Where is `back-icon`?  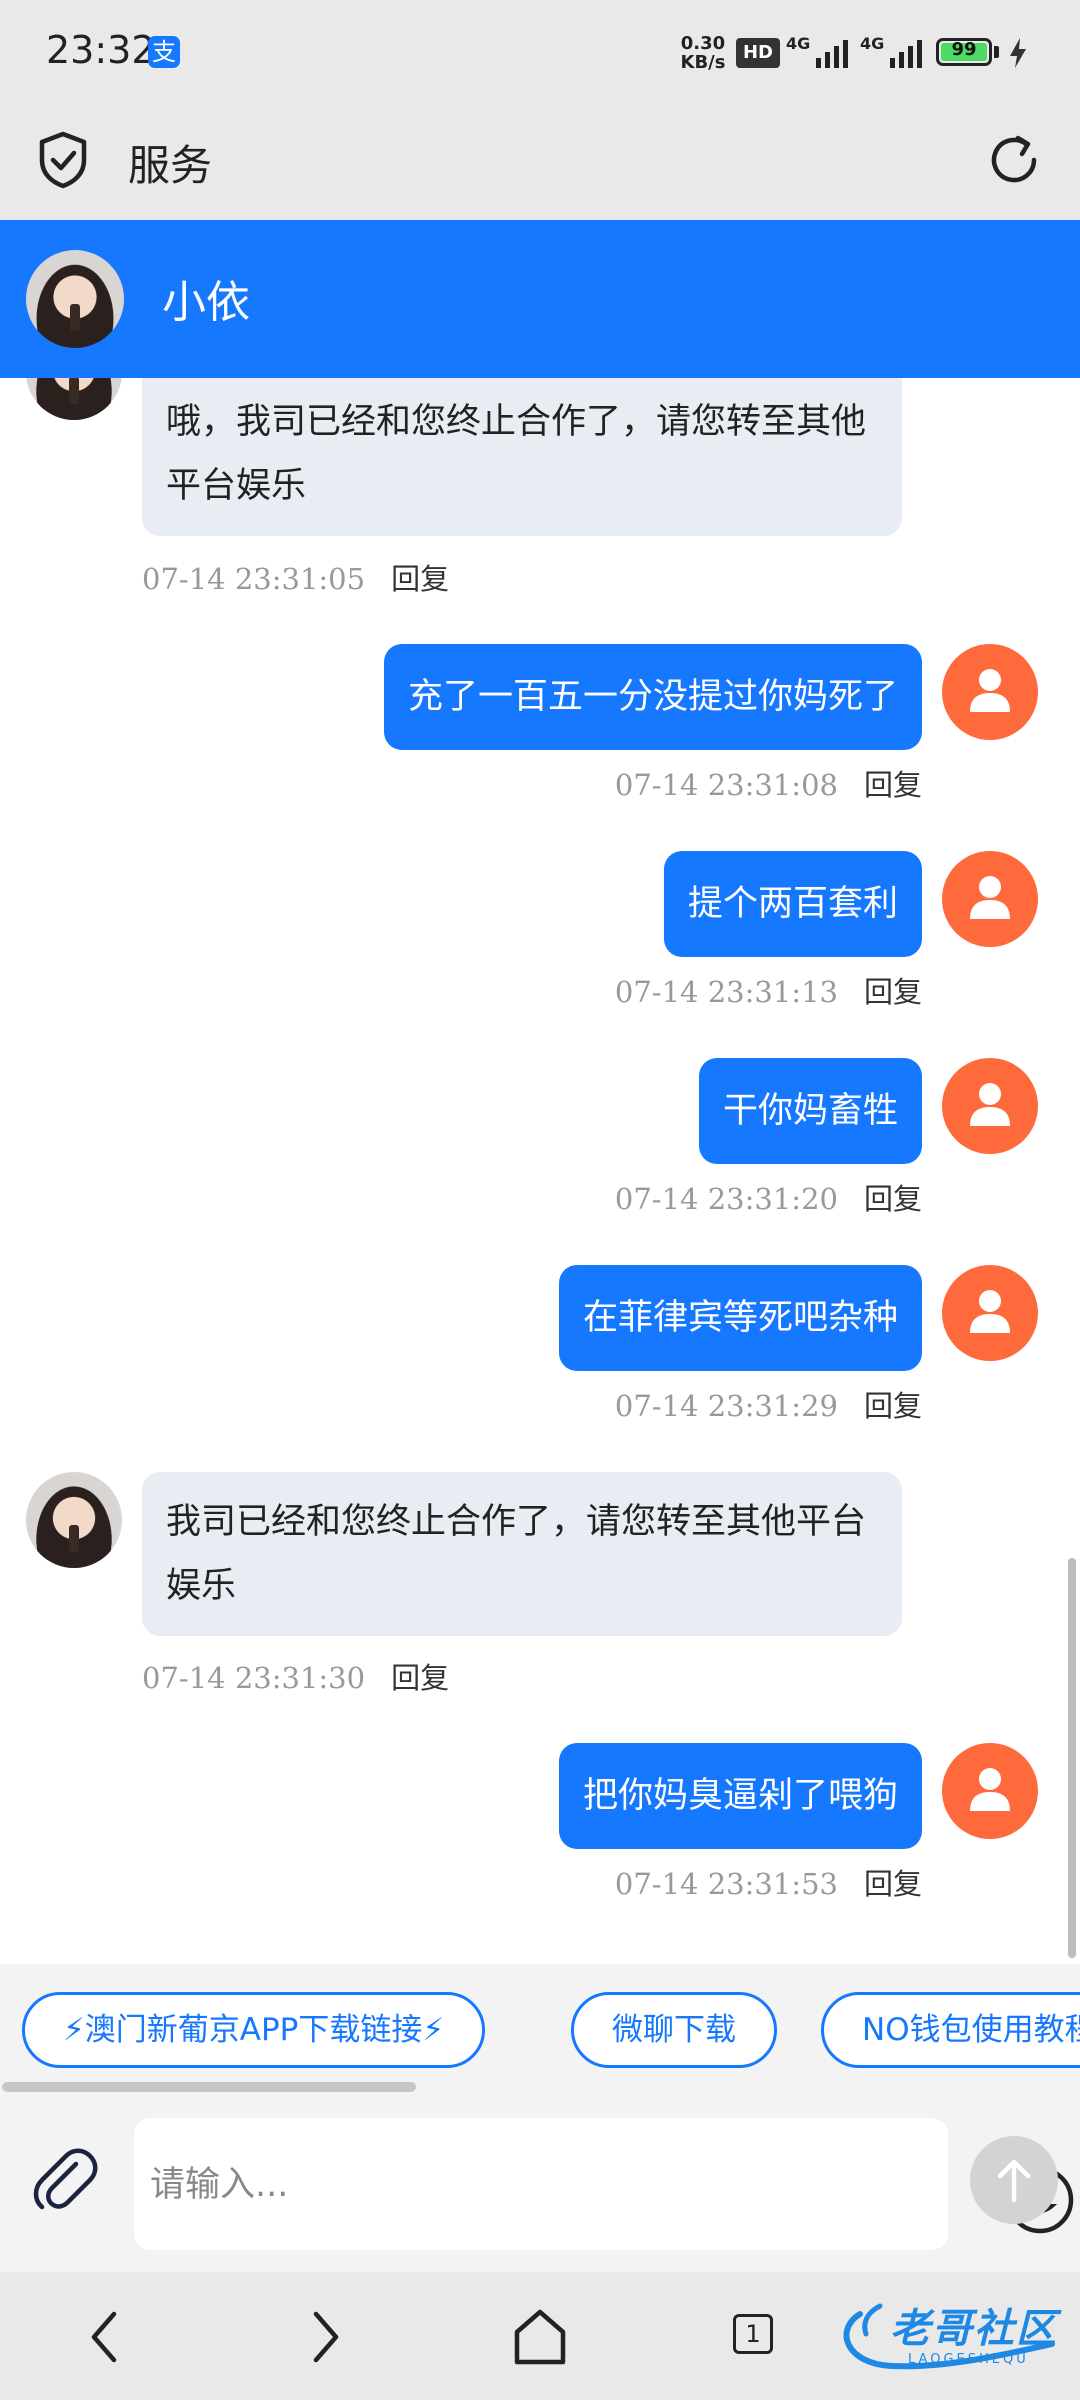 back-icon is located at coordinates (107, 2337).